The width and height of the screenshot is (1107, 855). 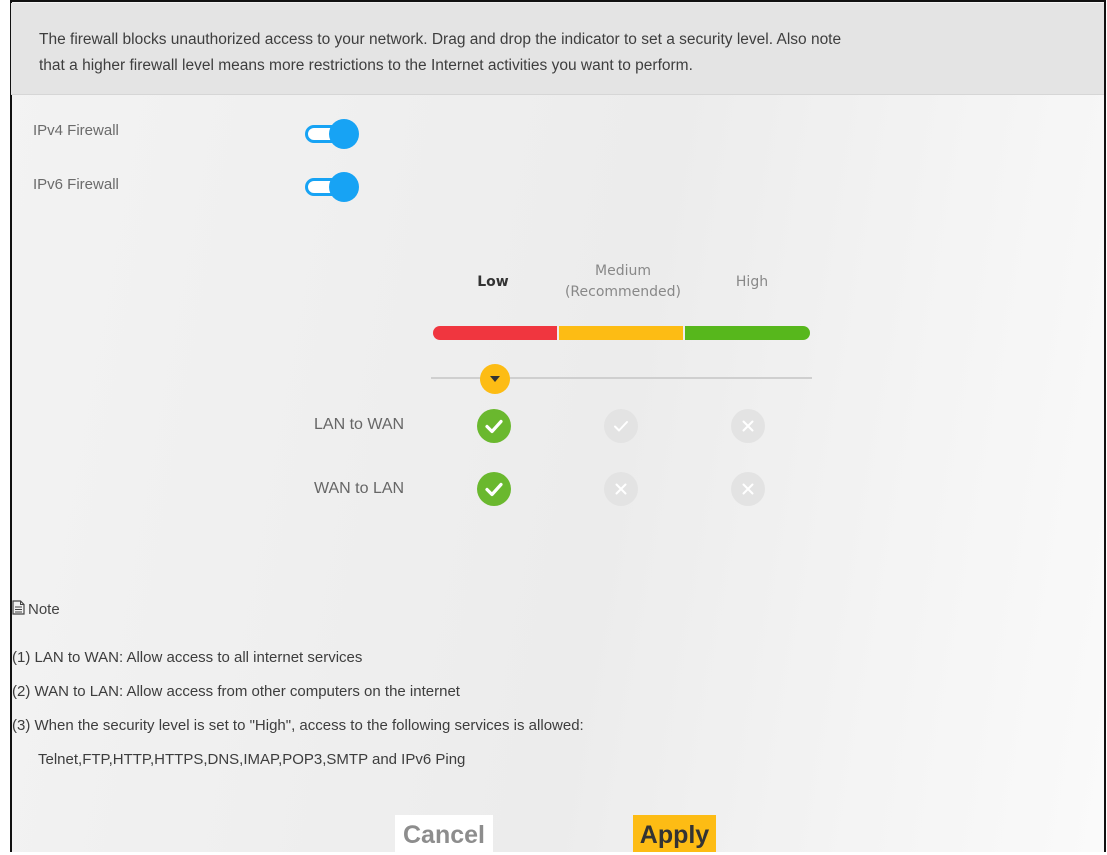 I want to click on note-heading: Note, so click(x=36, y=609).